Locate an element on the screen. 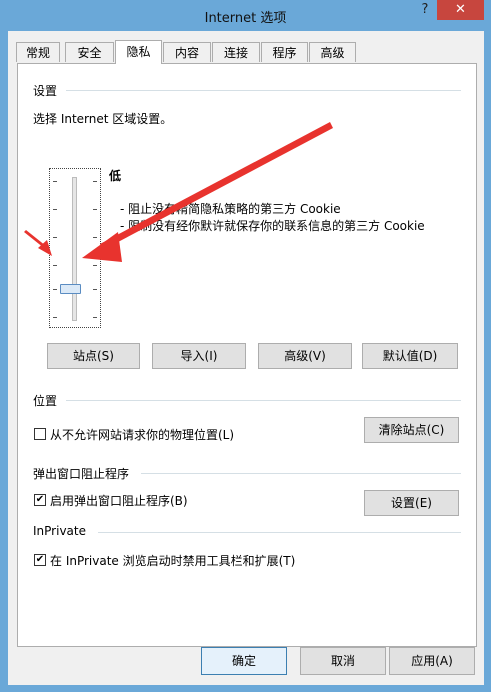 This screenshot has height=692, width=491. annotation-arrows is located at coordinates (178, 192).